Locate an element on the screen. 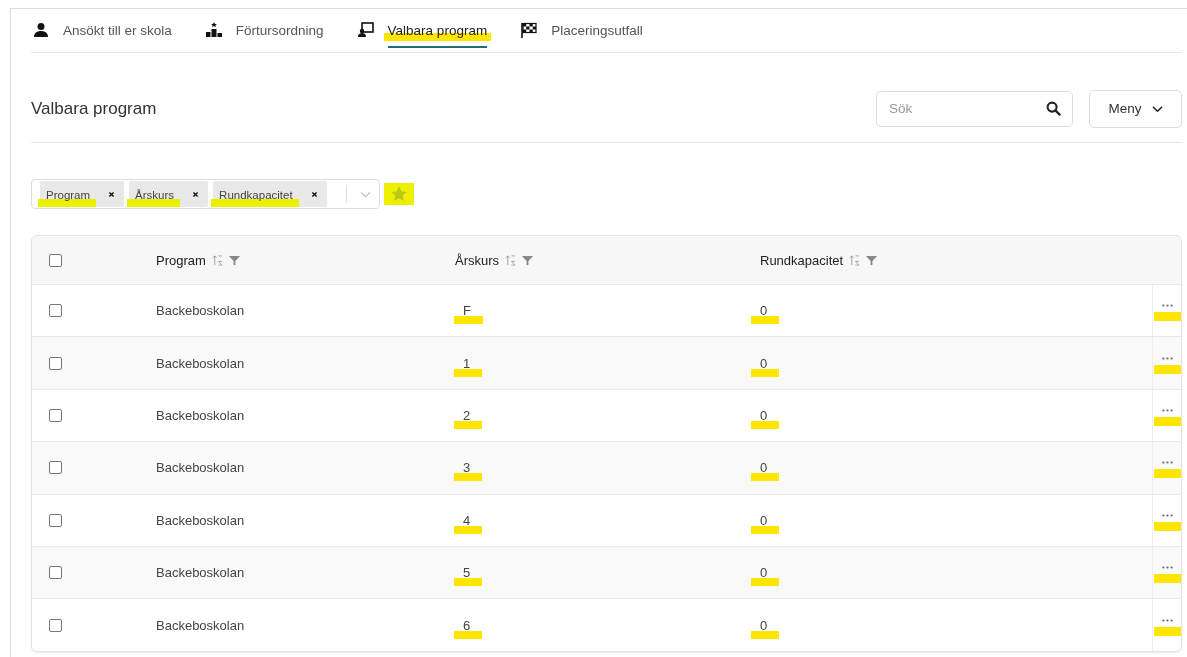 Image resolution: width=1187 pixels, height=657 pixels. table-cell: 2 is located at coordinates (467, 415).